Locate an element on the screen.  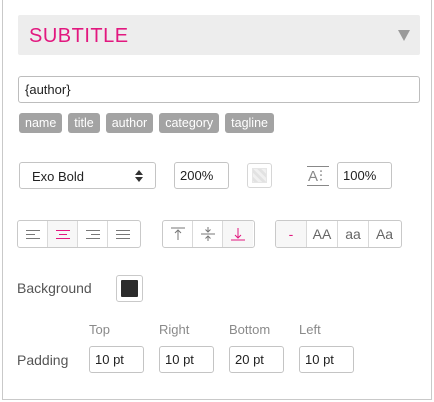
background-color-fill is located at coordinates (129, 288).